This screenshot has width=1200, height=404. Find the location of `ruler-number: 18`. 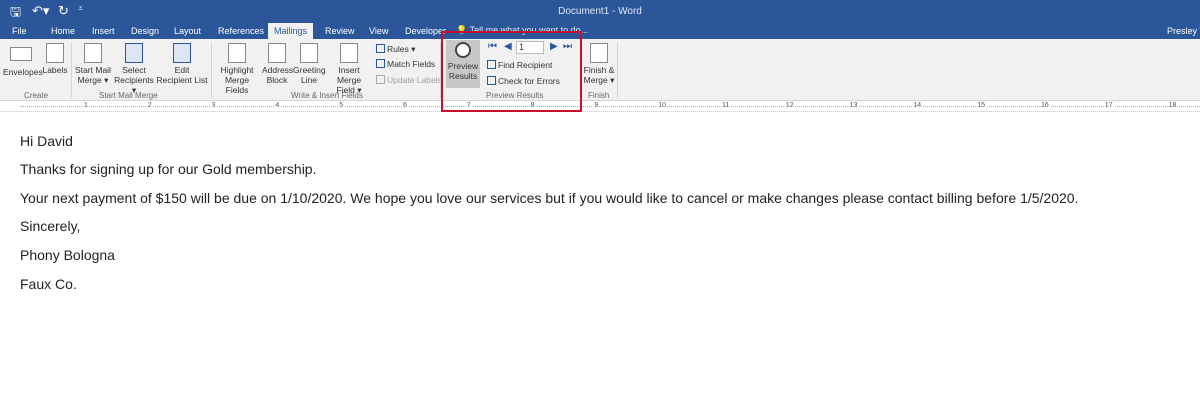

ruler-number: 18 is located at coordinates (1172, 105).